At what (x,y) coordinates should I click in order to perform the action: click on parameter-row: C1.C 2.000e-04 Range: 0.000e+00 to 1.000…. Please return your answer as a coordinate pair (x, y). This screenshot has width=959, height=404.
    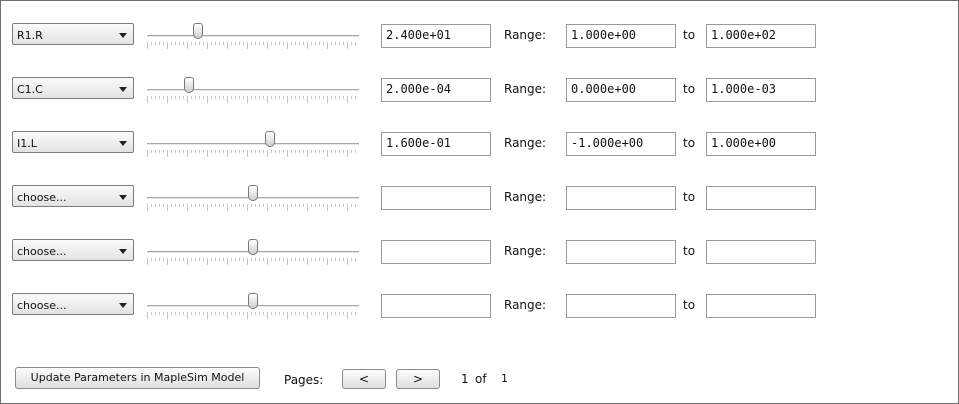
    Looking at the image, I should click on (479, 87).